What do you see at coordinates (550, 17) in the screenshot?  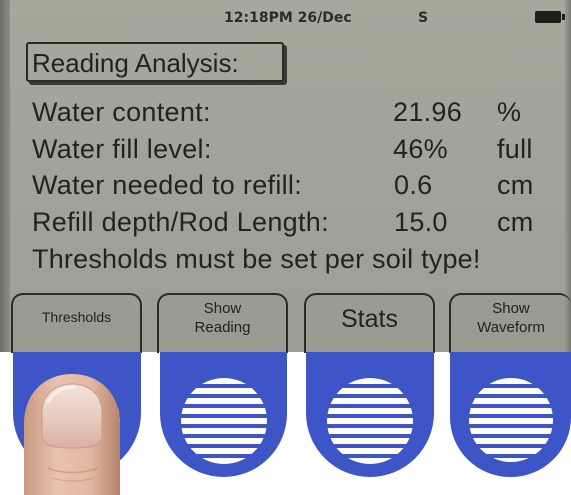 I see `battery-icon` at bounding box center [550, 17].